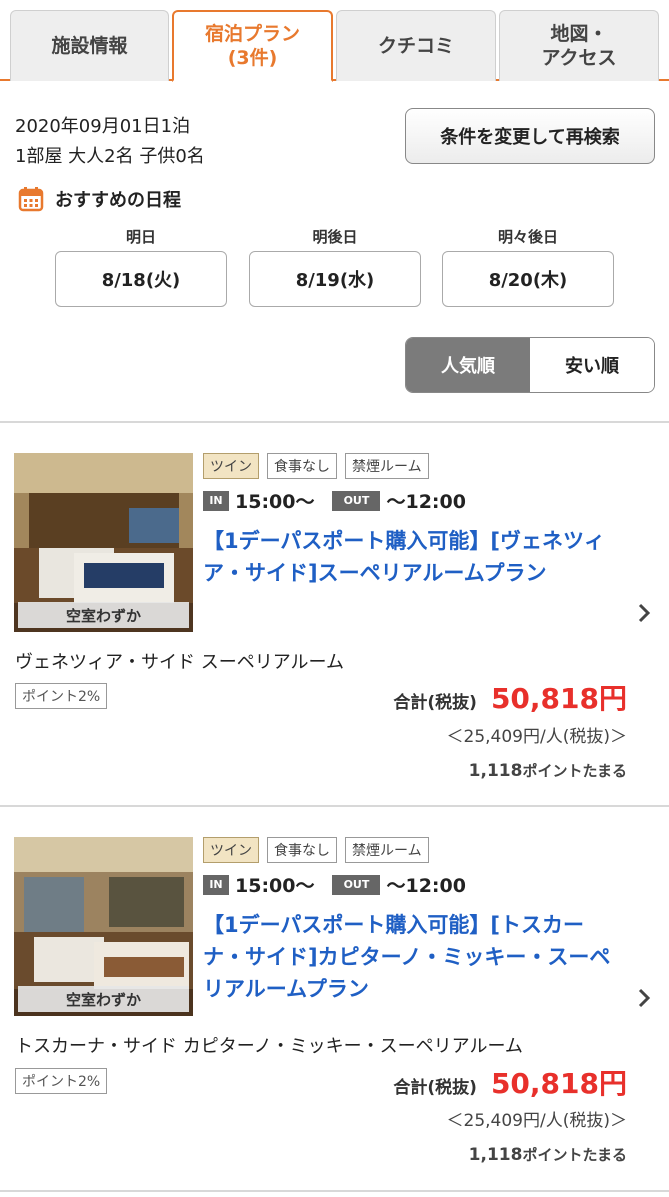 This screenshot has width=669, height=1197. What do you see at coordinates (334, 41) in the screenshot?
I see `tab-bar: 施設情報 宿泊プラン (3件) クチコミ 地図・ アクセス` at bounding box center [334, 41].